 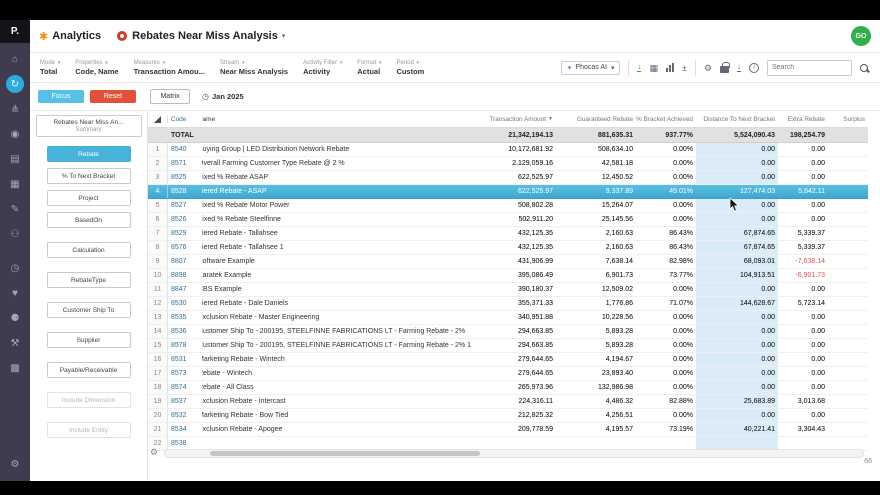 What do you see at coordinates (185, 429) in the screenshot?
I see `cell-code: 8534` at bounding box center [185, 429].